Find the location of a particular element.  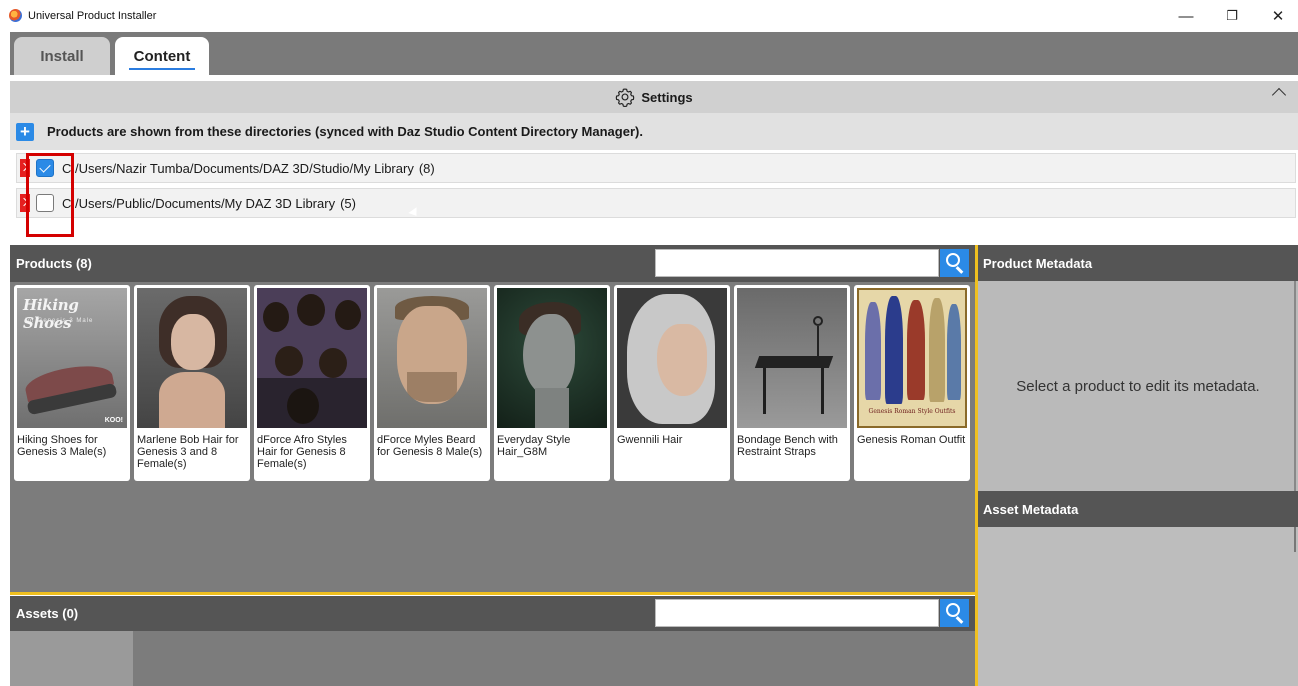

thumbnail-brand: KOO! is located at coordinates (113, 420).